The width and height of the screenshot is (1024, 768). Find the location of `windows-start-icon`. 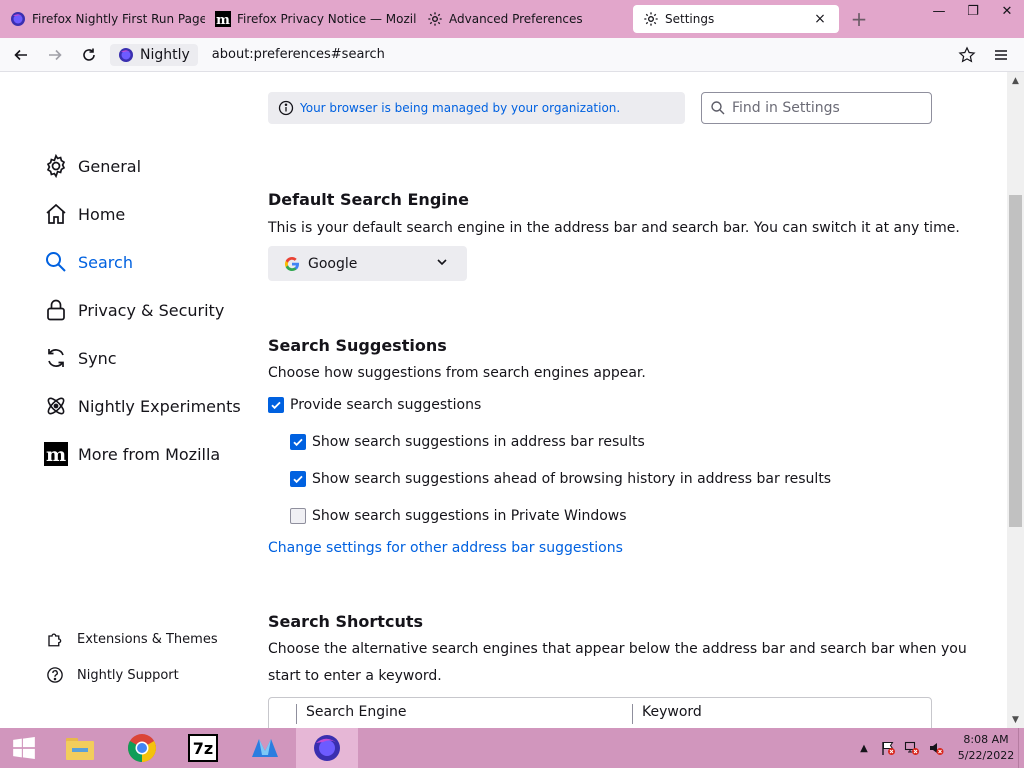

windows-start-icon is located at coordinates (24, 748).